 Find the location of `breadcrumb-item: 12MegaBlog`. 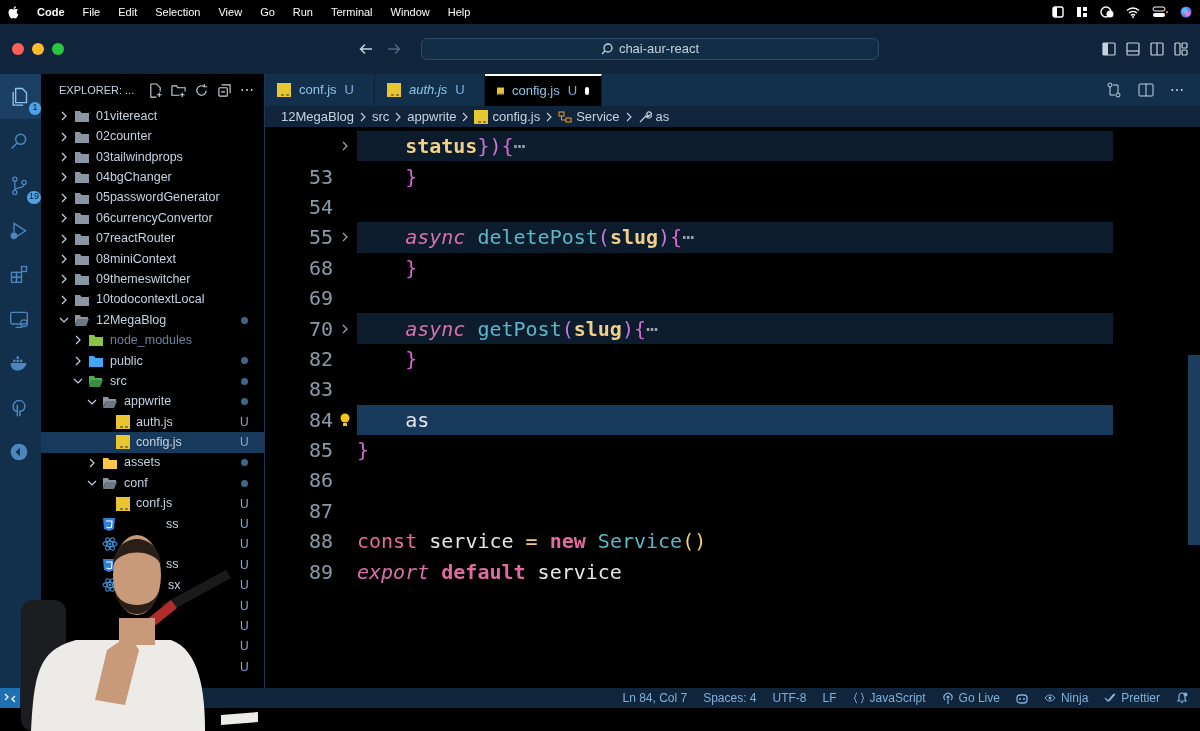

breadcrumb-item: 12MegaBlog is located at coordinates (317, 116).